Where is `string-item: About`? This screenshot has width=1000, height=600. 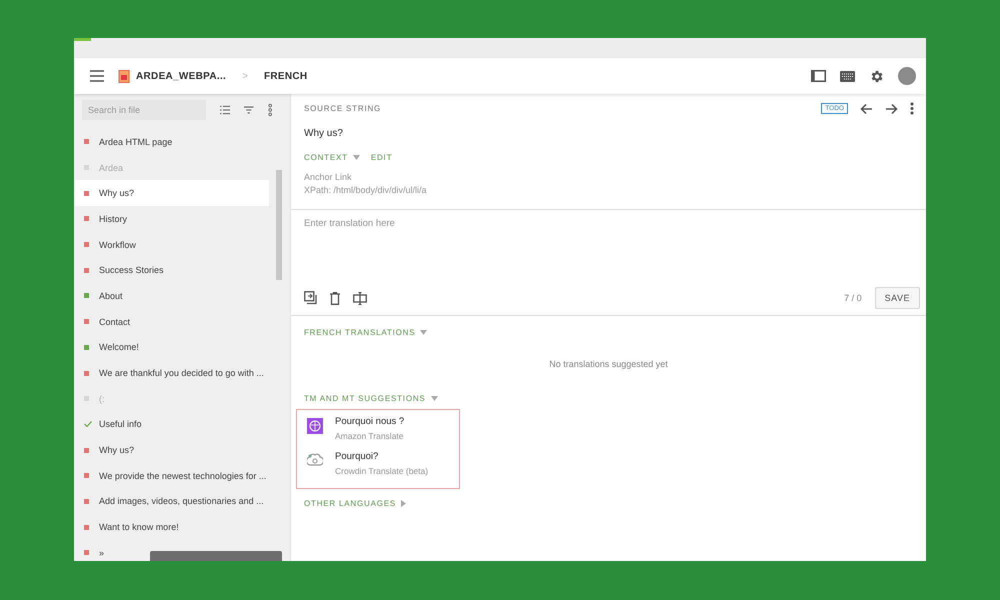
string-item: About is located at coordinates (171, 296).